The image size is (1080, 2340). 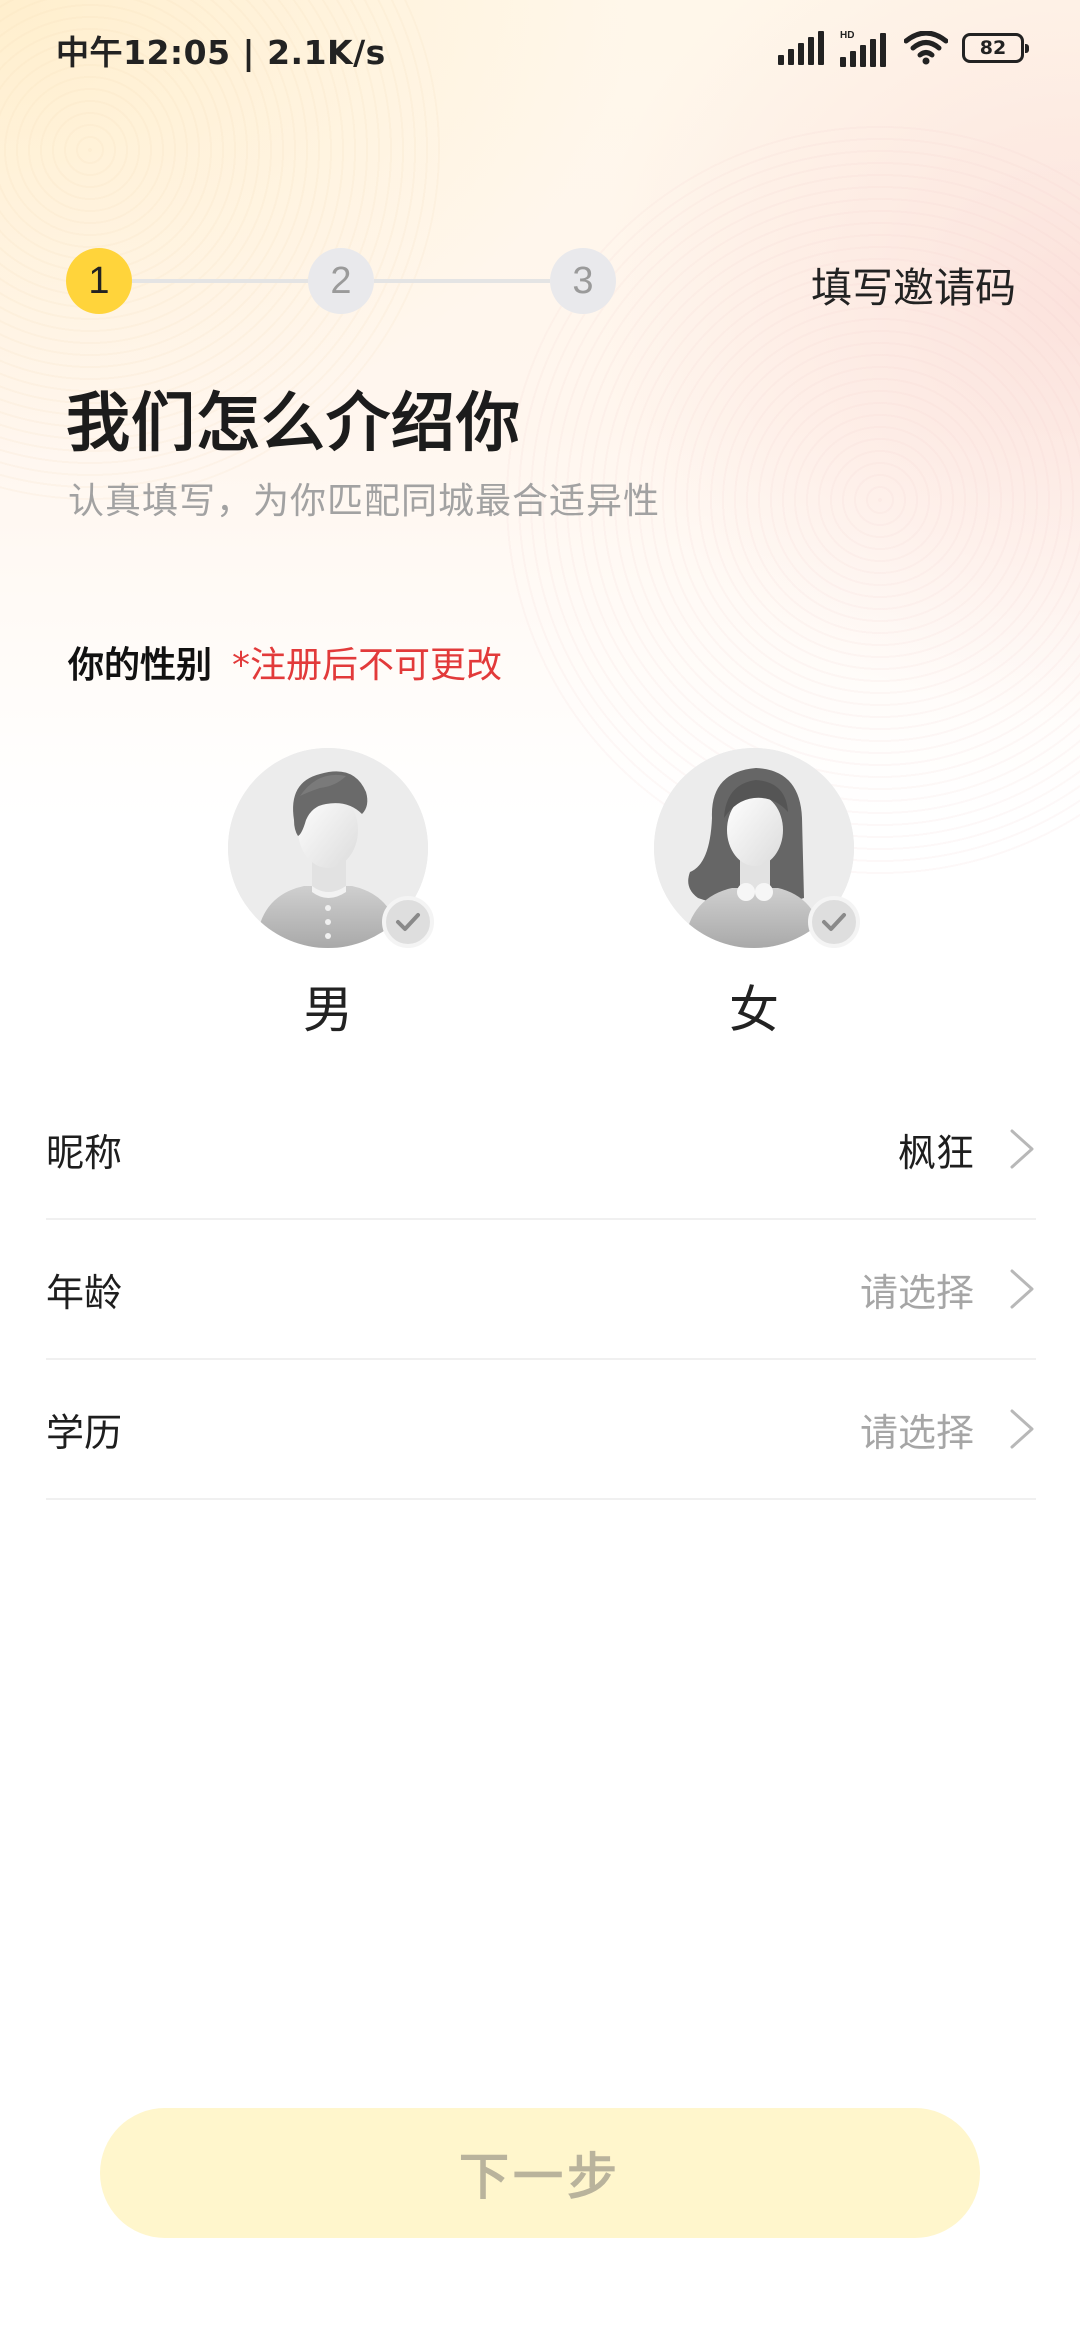 What do you see at coordinates (367, 665) in the screenshot?
I see `gender-warning-note: *注册后不可更改` at bounding box center [367, 665].